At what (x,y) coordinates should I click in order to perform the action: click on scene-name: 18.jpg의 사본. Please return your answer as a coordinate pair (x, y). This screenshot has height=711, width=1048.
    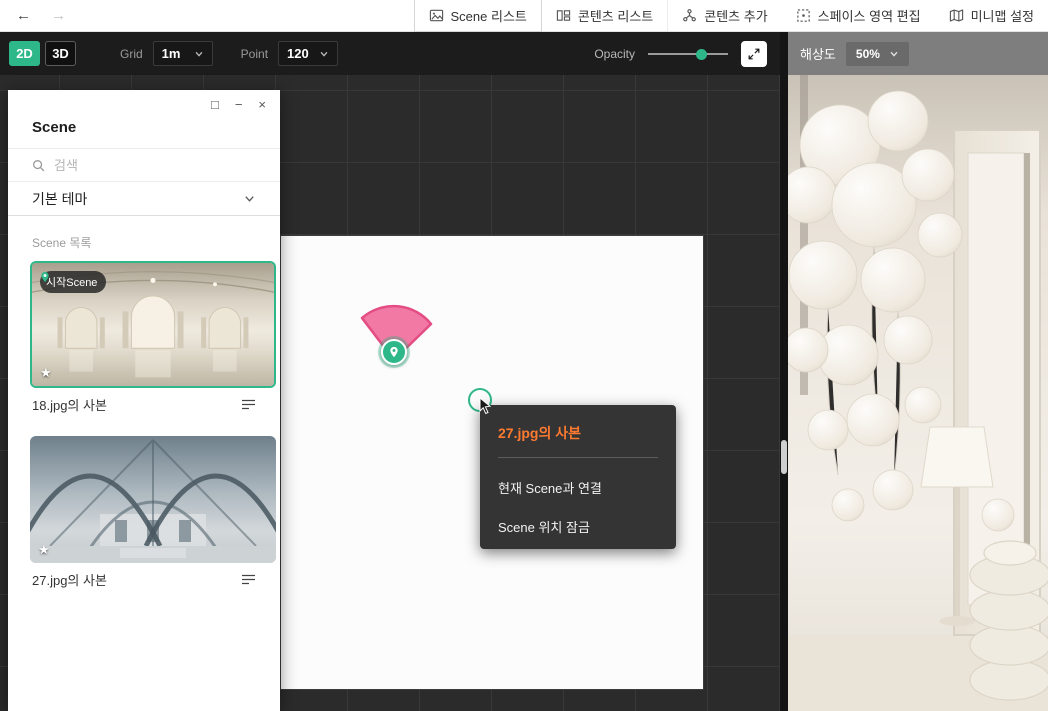
    Looking at the image, I should click on (69, 405).